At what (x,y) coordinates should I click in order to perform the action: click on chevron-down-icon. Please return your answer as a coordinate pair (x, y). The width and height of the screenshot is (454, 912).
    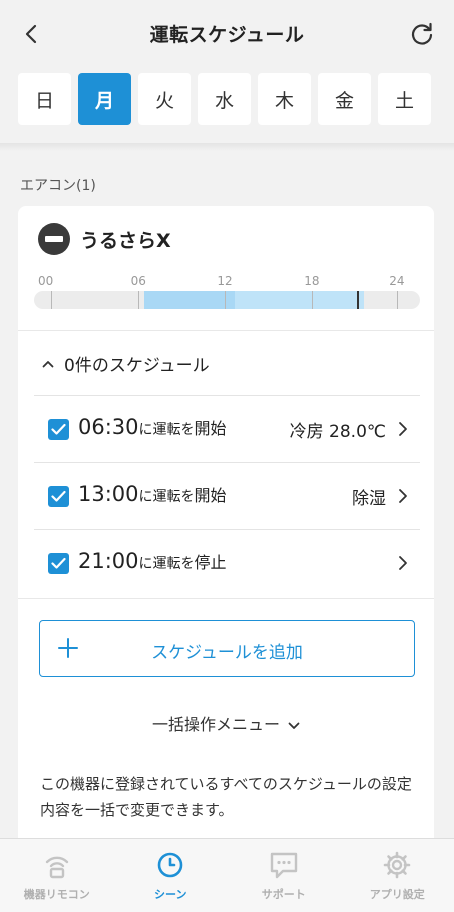
    Looking at the image, I should click on (294, 725).